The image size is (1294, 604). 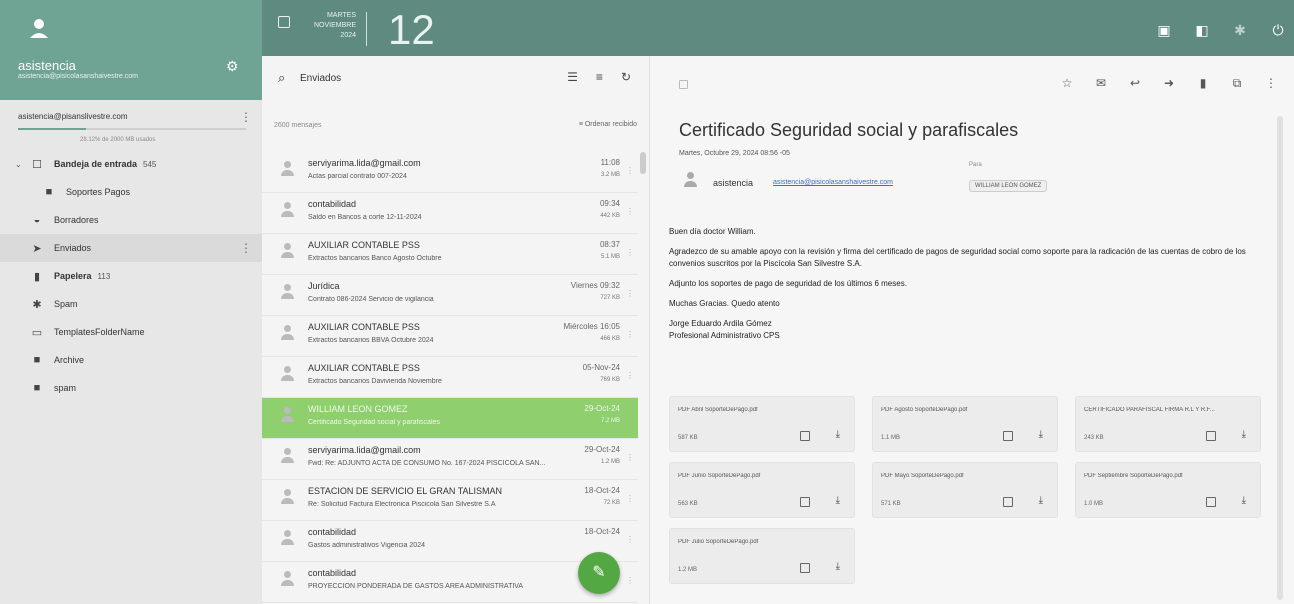 What do you see at coordinates (246, 117) in the screenshot?
I see `account-more-icon: ⋮` at bounding box center [246, 117].